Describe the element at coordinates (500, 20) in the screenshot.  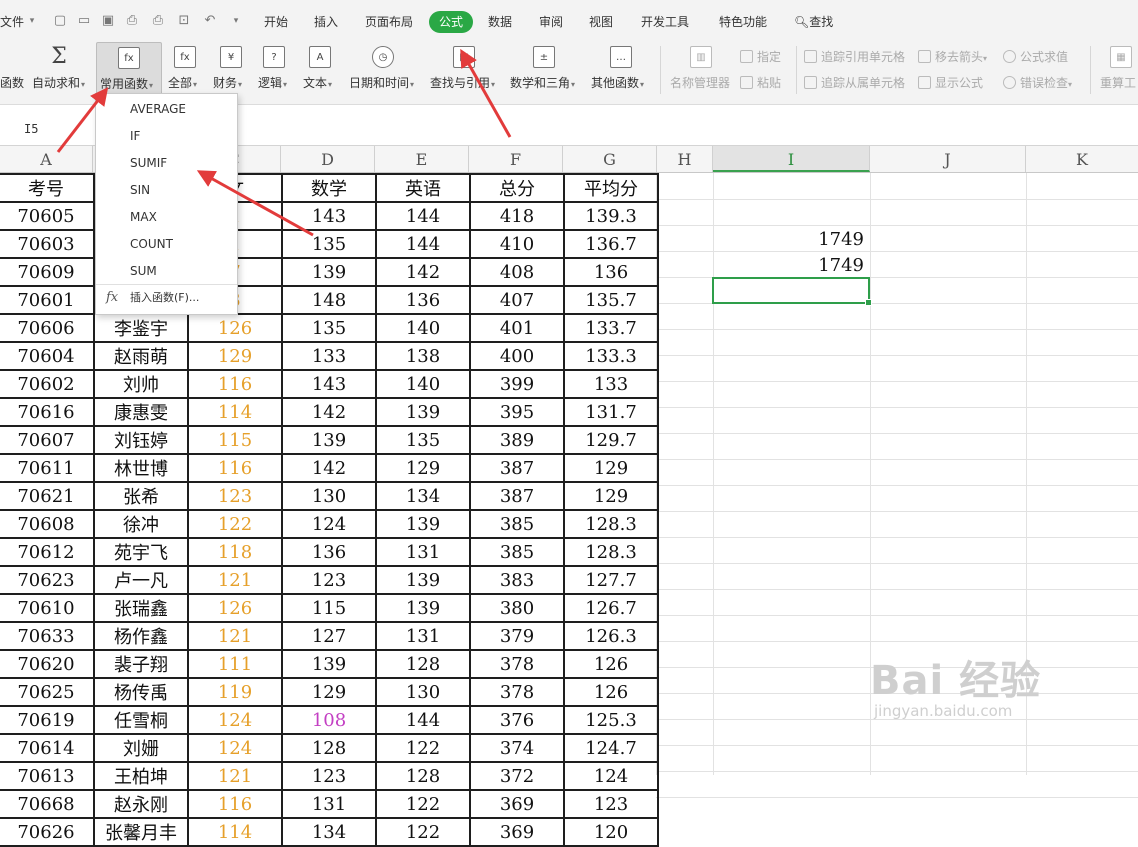
I see `tab-data: 数据` at that location.